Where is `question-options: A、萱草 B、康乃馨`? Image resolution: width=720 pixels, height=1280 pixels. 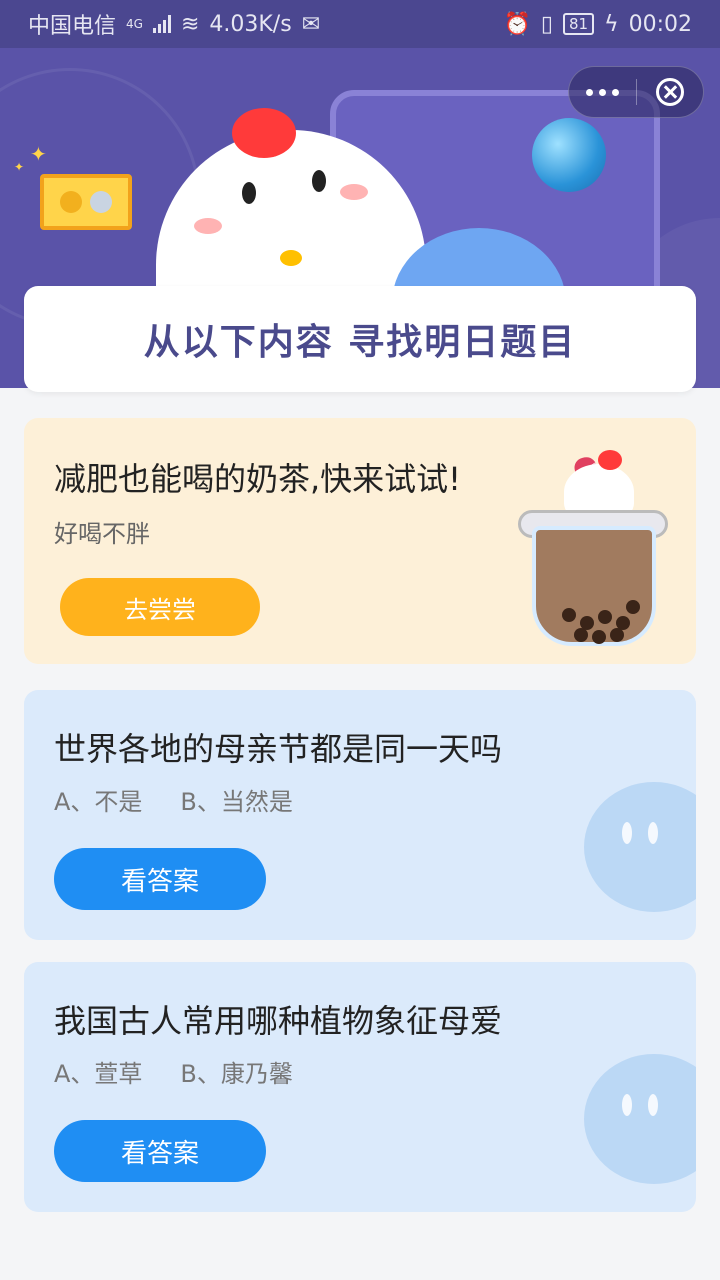 question-options: A、萱草 B、康乃馨 is located at coordinates (173, 1071).